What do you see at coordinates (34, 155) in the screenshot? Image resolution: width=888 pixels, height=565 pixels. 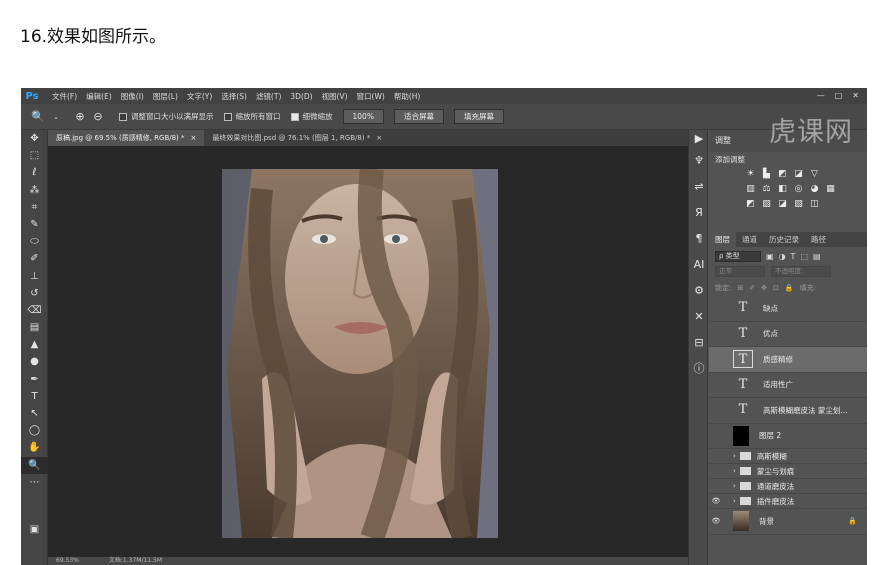 I see `marquee-tool-icon: ⬚` at bounding box center [34, 155].